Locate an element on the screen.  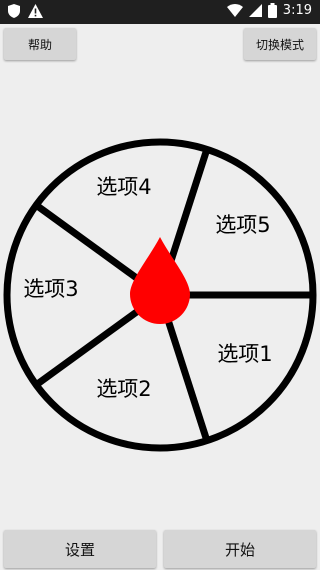
signal-icon is located at coordinates (255, 10).